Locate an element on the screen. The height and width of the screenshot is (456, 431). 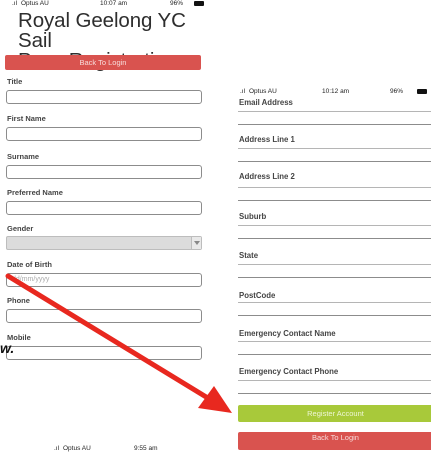
arrow-shaft is located at coordinates (112, 339).